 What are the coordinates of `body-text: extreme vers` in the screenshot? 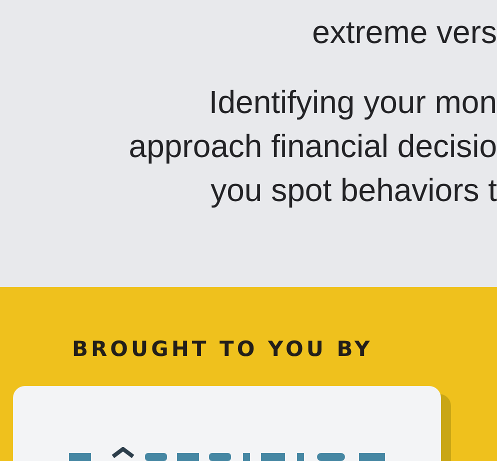 It's located at (404, 32).